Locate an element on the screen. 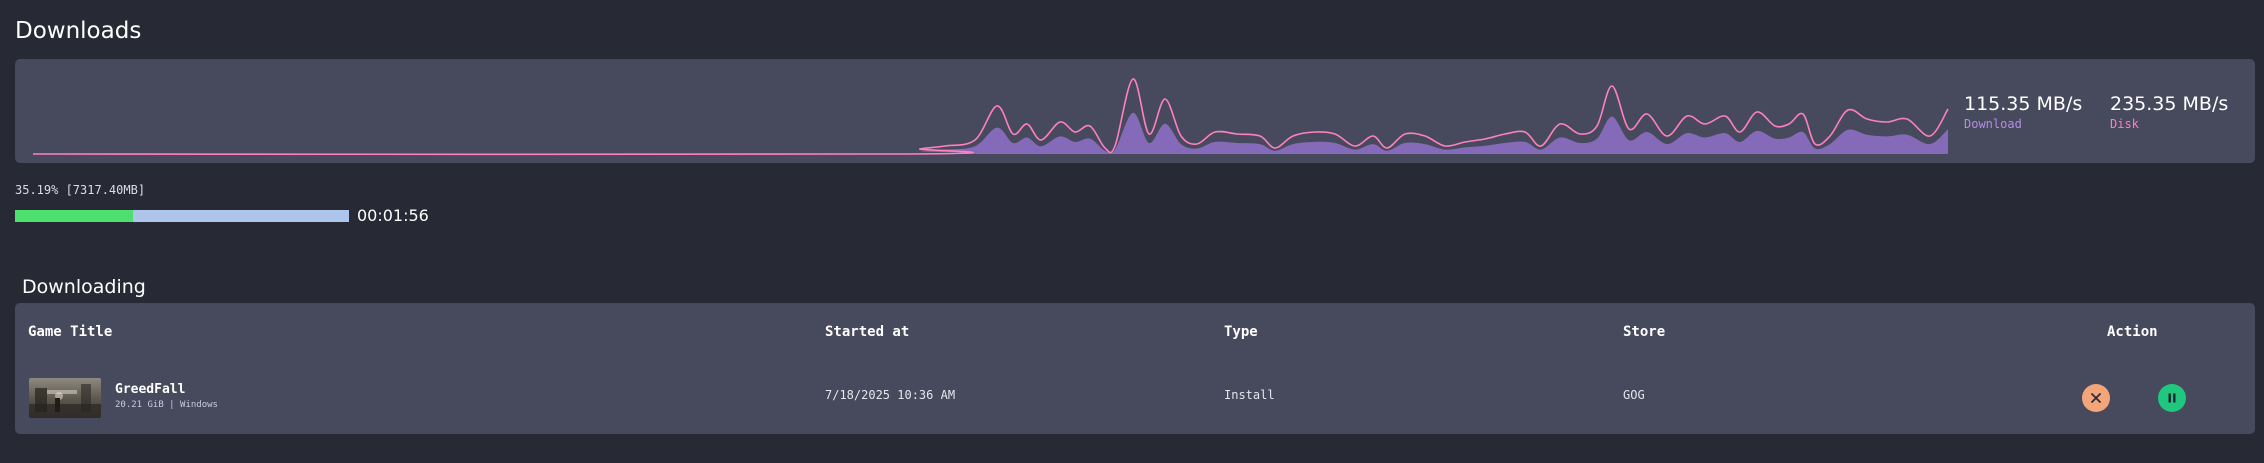 Image resolution: width=2264 pixels, height=463 pixels. speed-graph is located at coordinates (990, 117).